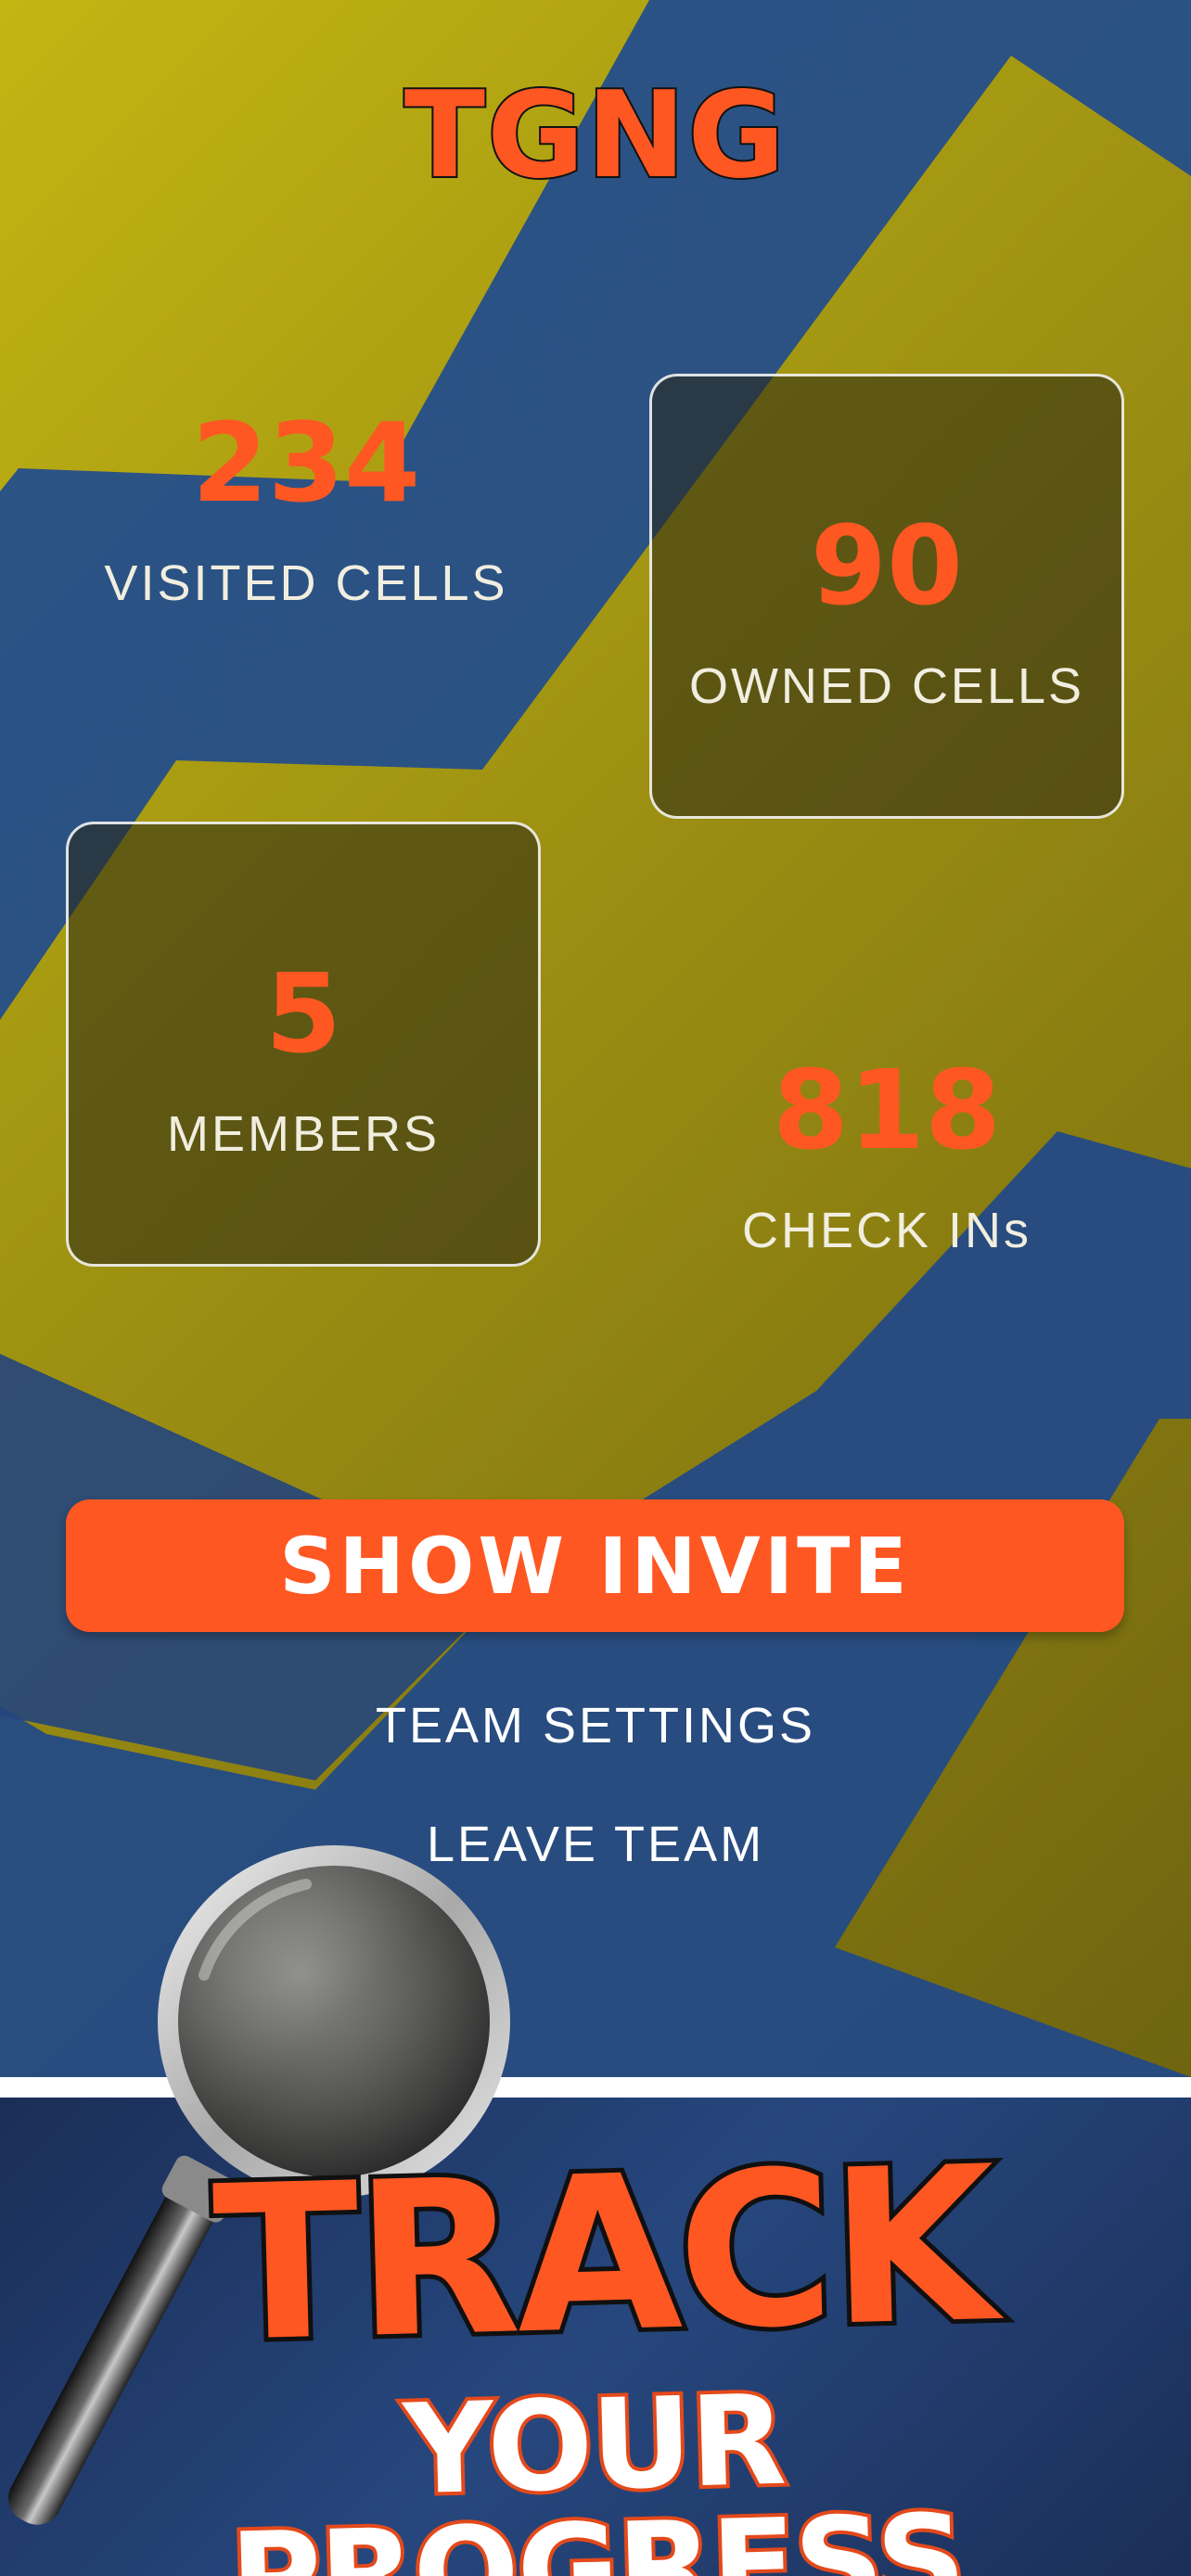 This screenshot has height=2576, width=1191. I want to click on stat-owned-cells: 90 OWNED CELLS, so click(886, 596).